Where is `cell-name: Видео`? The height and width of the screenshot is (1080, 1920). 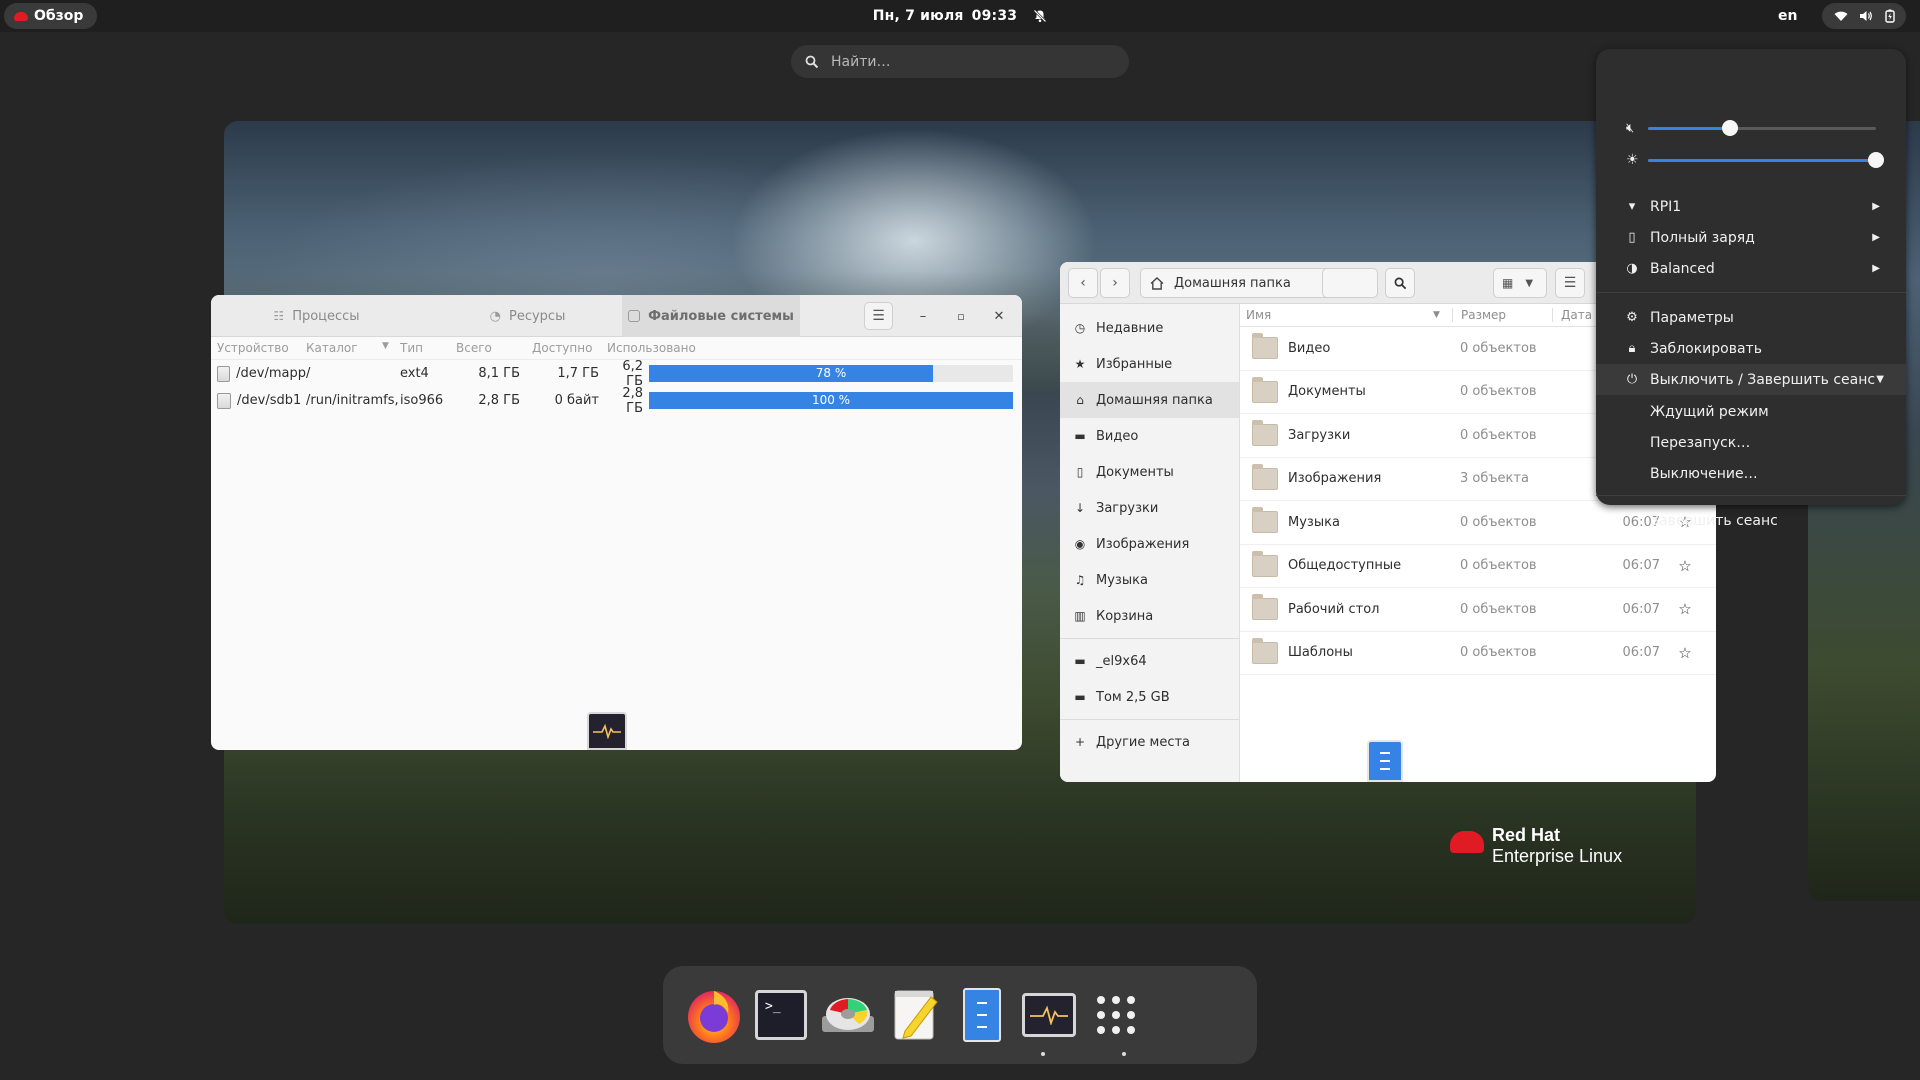 cell-name: Видео is located at coordinates (1346, 346).